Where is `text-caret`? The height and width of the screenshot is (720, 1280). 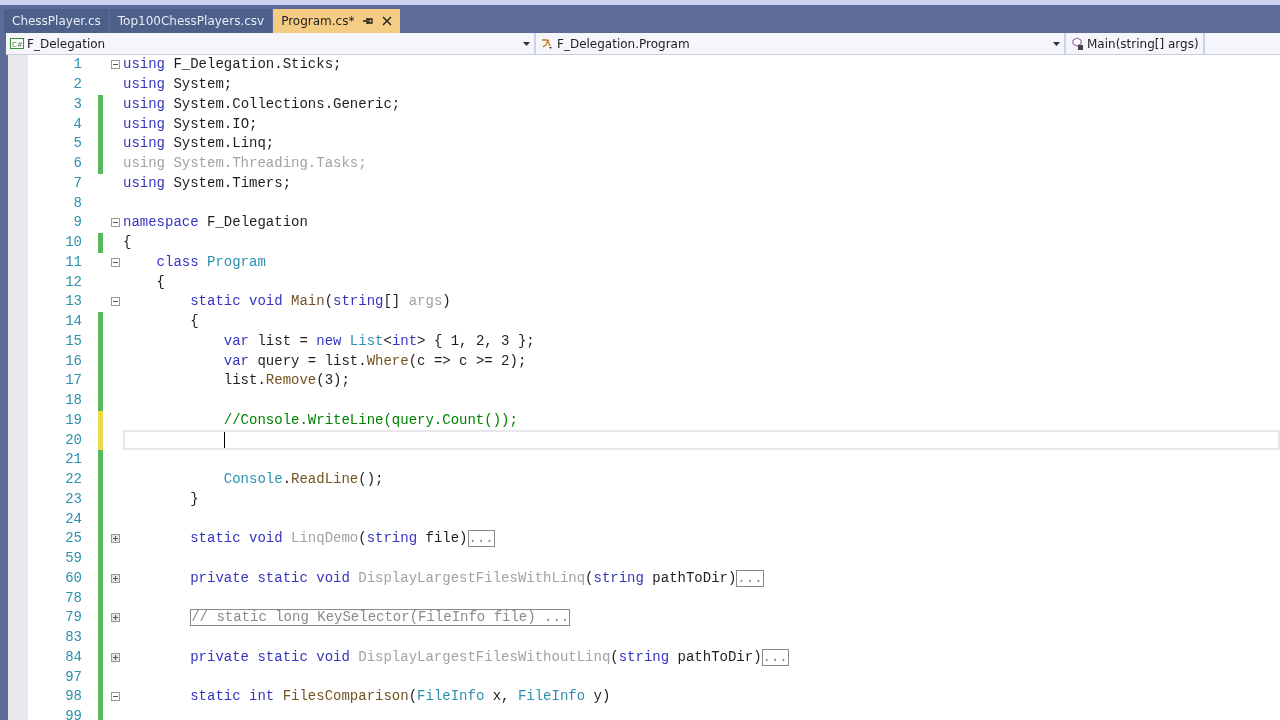 text-caret is located at coordinates (224, 440).